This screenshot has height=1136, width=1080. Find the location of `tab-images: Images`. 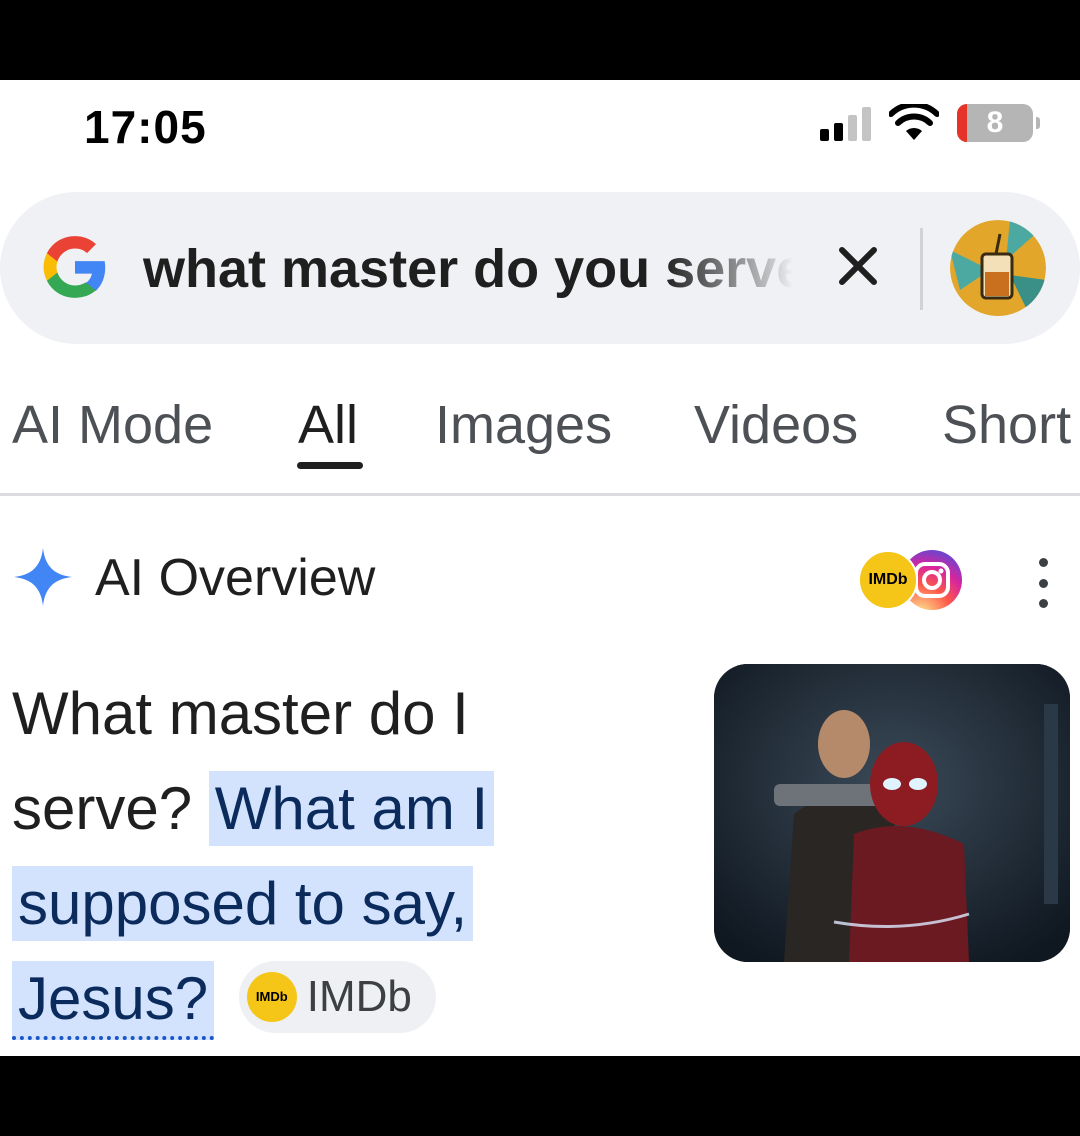

tab-images: Images is located at coordinates (523, 425).